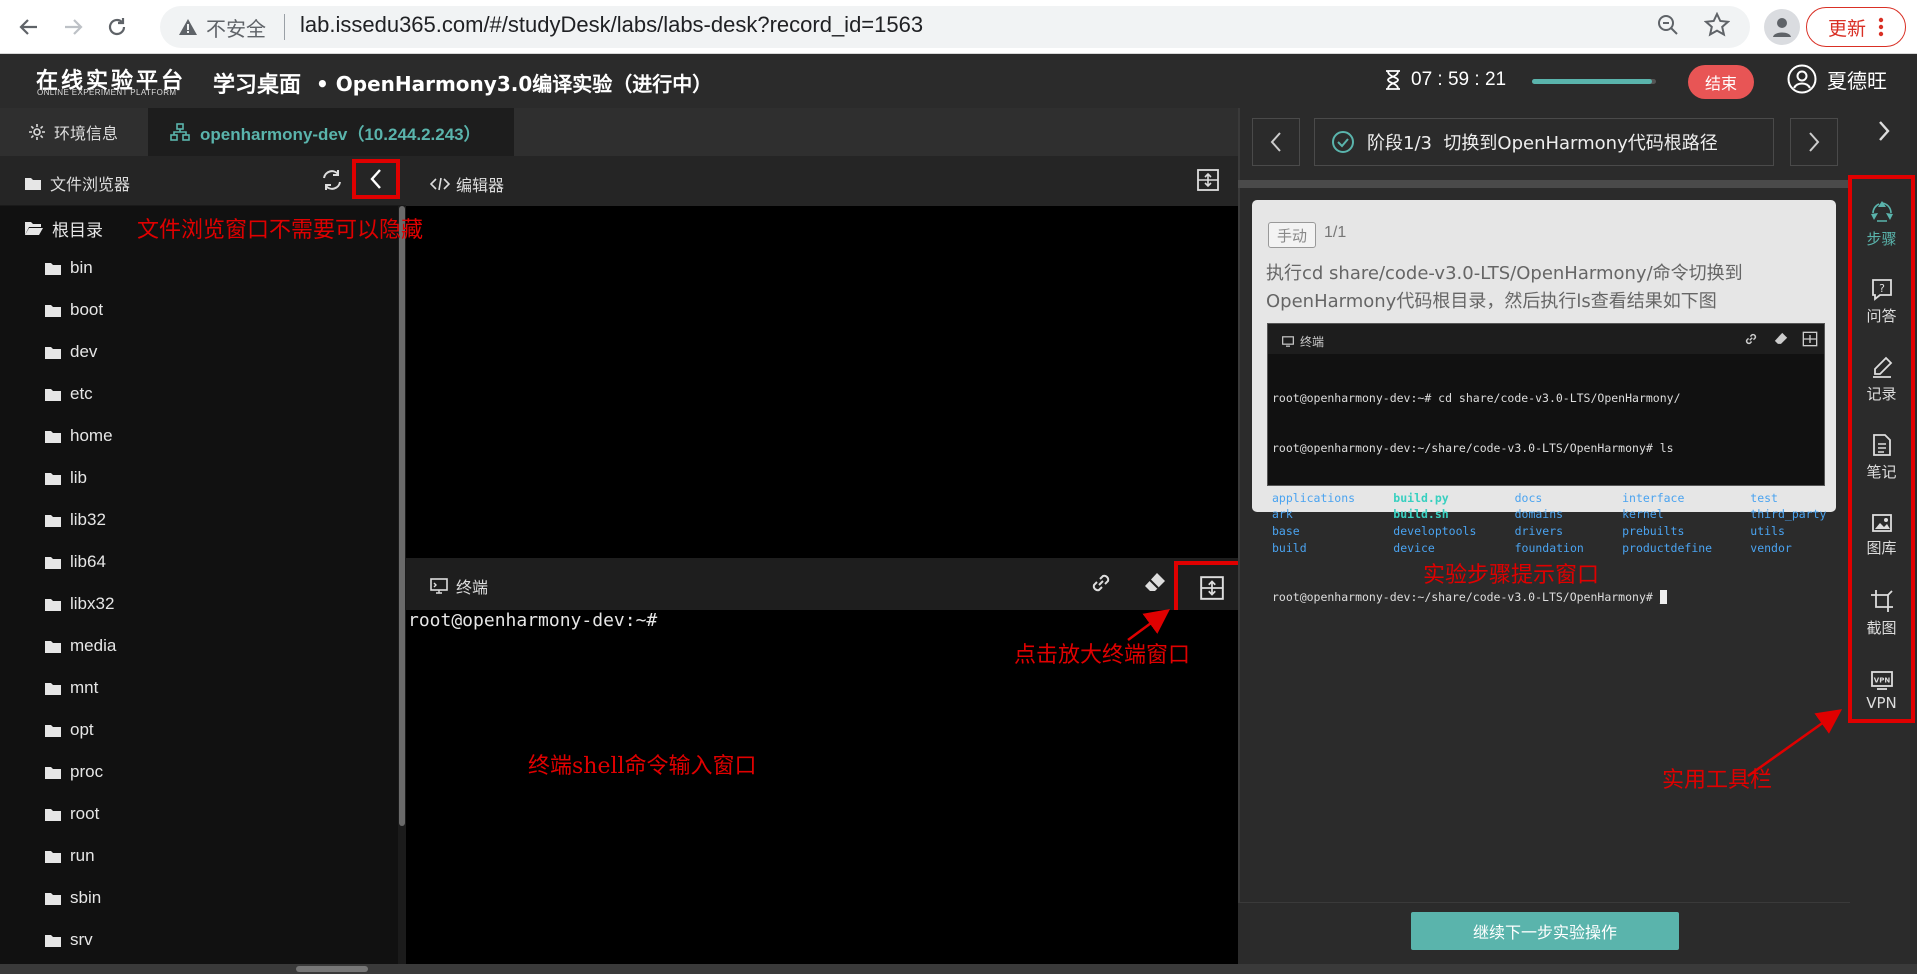 Image resolution: width=1917 pixels, height=974 pixels. I want to click on tab-environment-info: 环境信息, so click(74, 132).